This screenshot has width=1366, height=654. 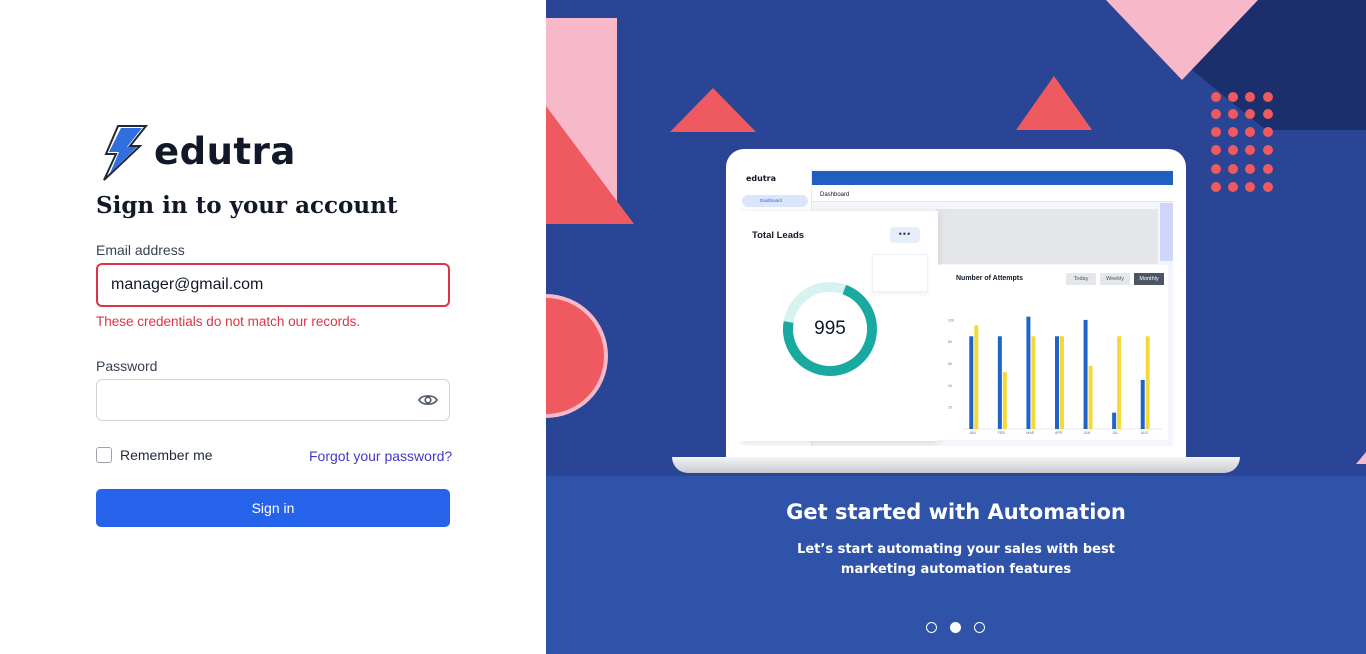 I want to click on eye-icon, so click(x=428, y=400).